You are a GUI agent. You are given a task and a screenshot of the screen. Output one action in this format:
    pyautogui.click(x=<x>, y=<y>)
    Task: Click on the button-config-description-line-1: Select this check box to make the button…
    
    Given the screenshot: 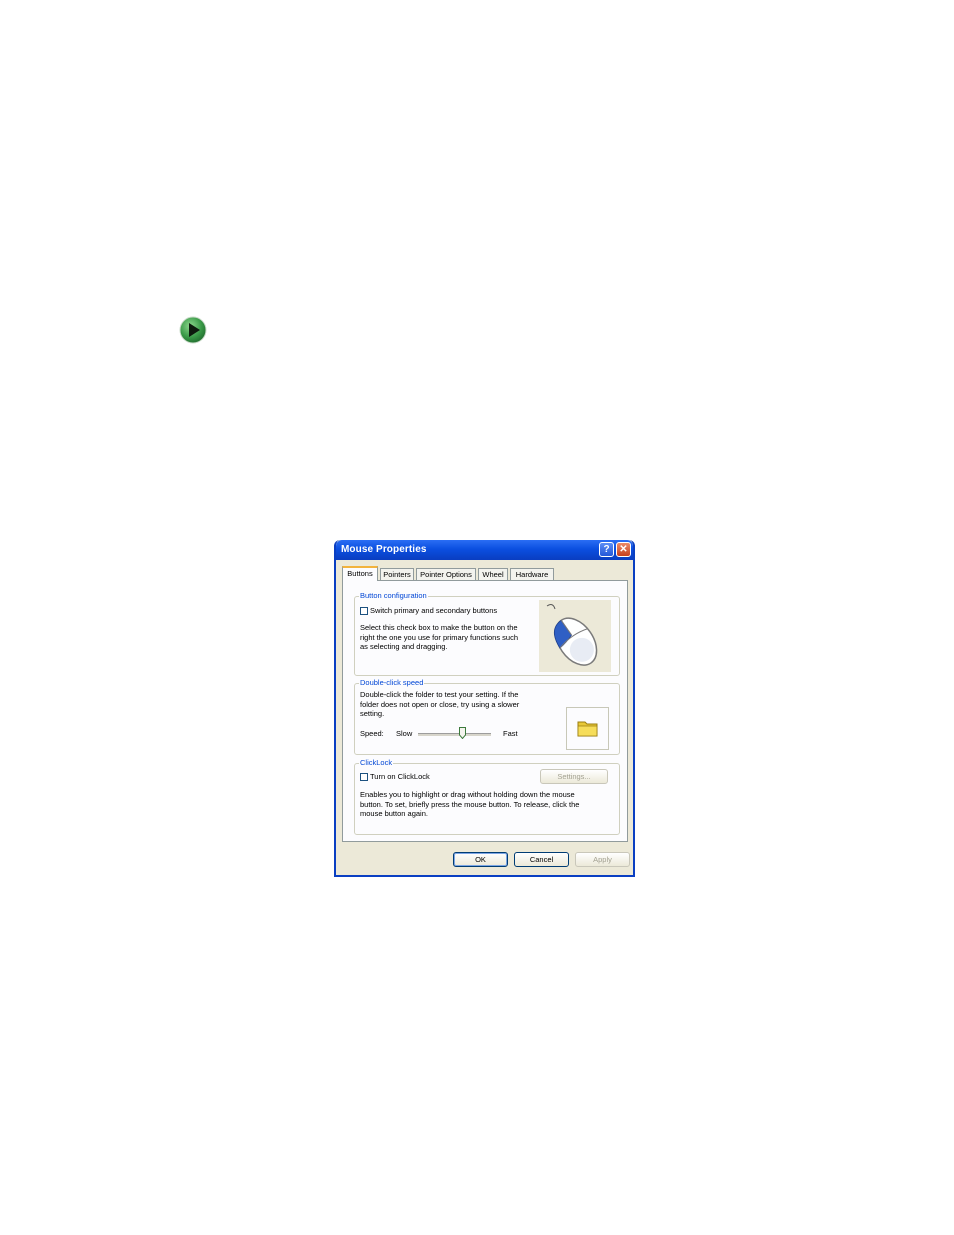 What is the action you would take?
    pyautogui.click(x=439, y=627)
    